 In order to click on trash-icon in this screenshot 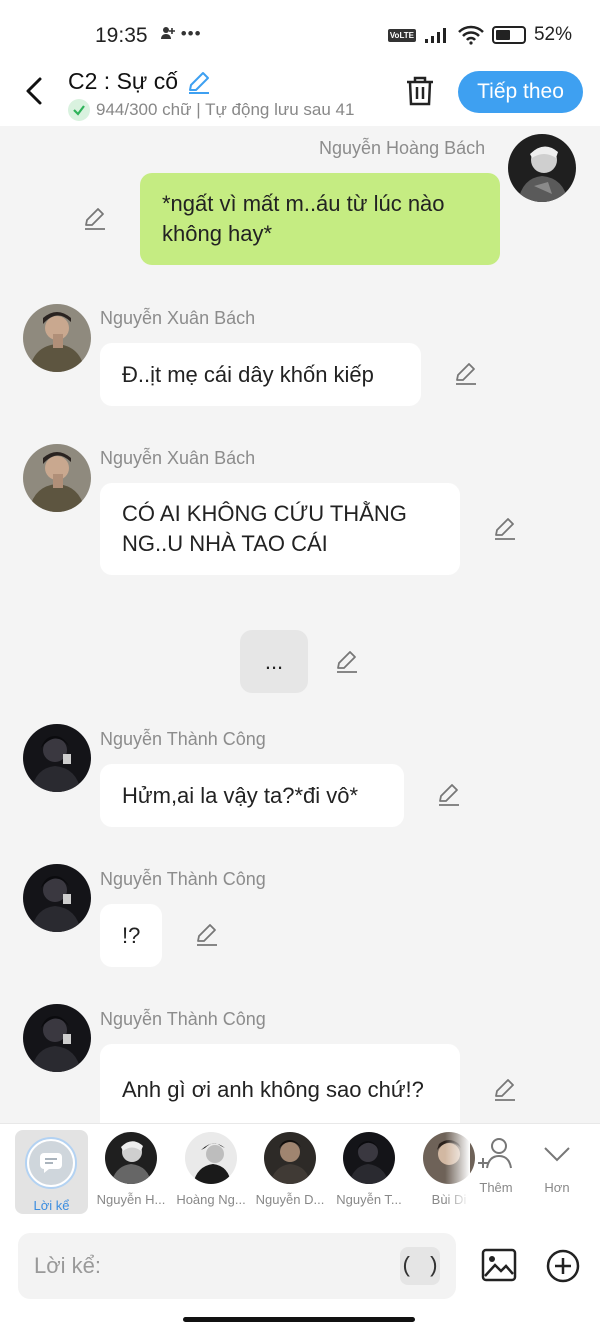, I will do `click(420, 91)`.